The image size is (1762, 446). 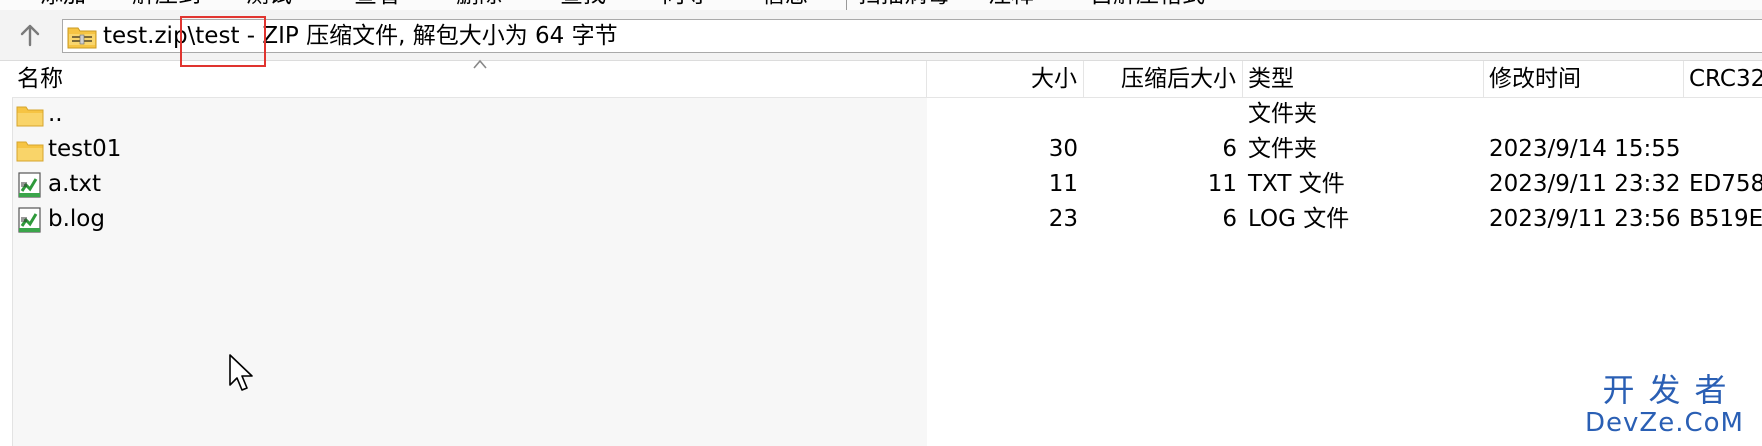 I want to click on toolbar-comment-button: 注释, so click(x=1011, y=4).